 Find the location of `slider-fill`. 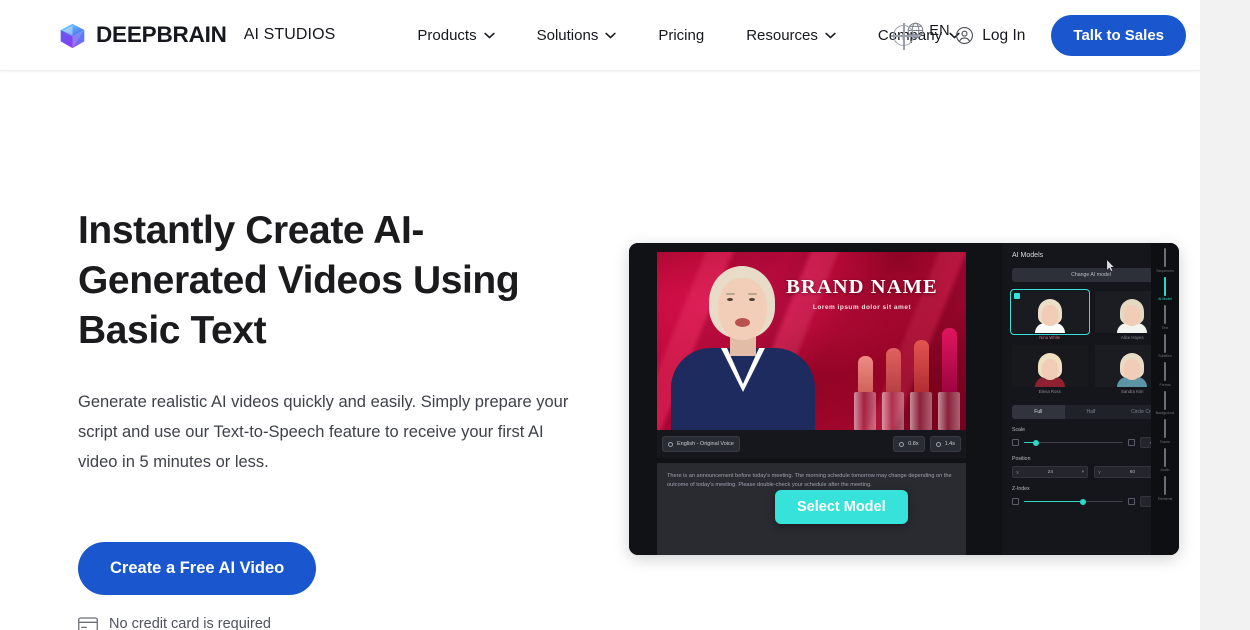

slider-fill is located at coordinates (1054, 501).